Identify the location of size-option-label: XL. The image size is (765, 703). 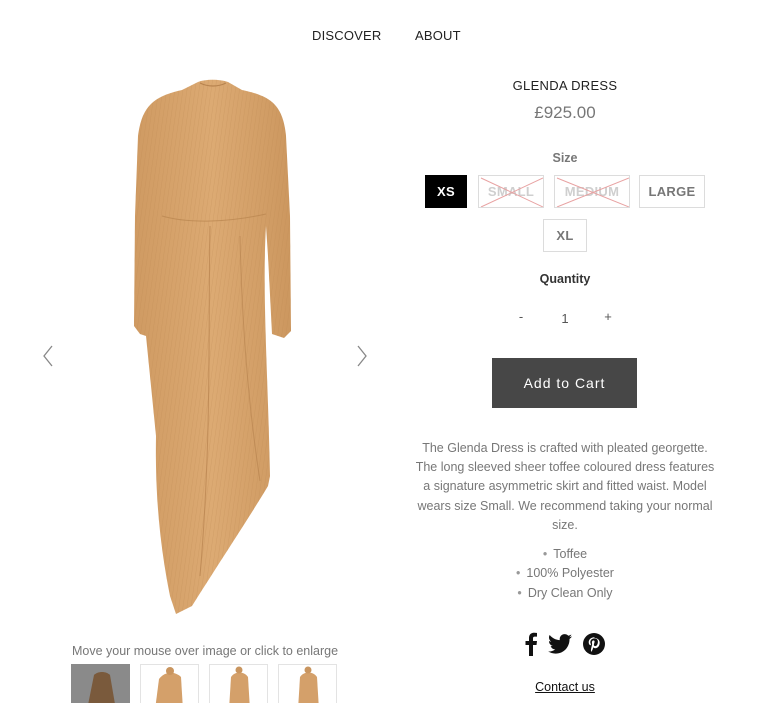
(565, 235).